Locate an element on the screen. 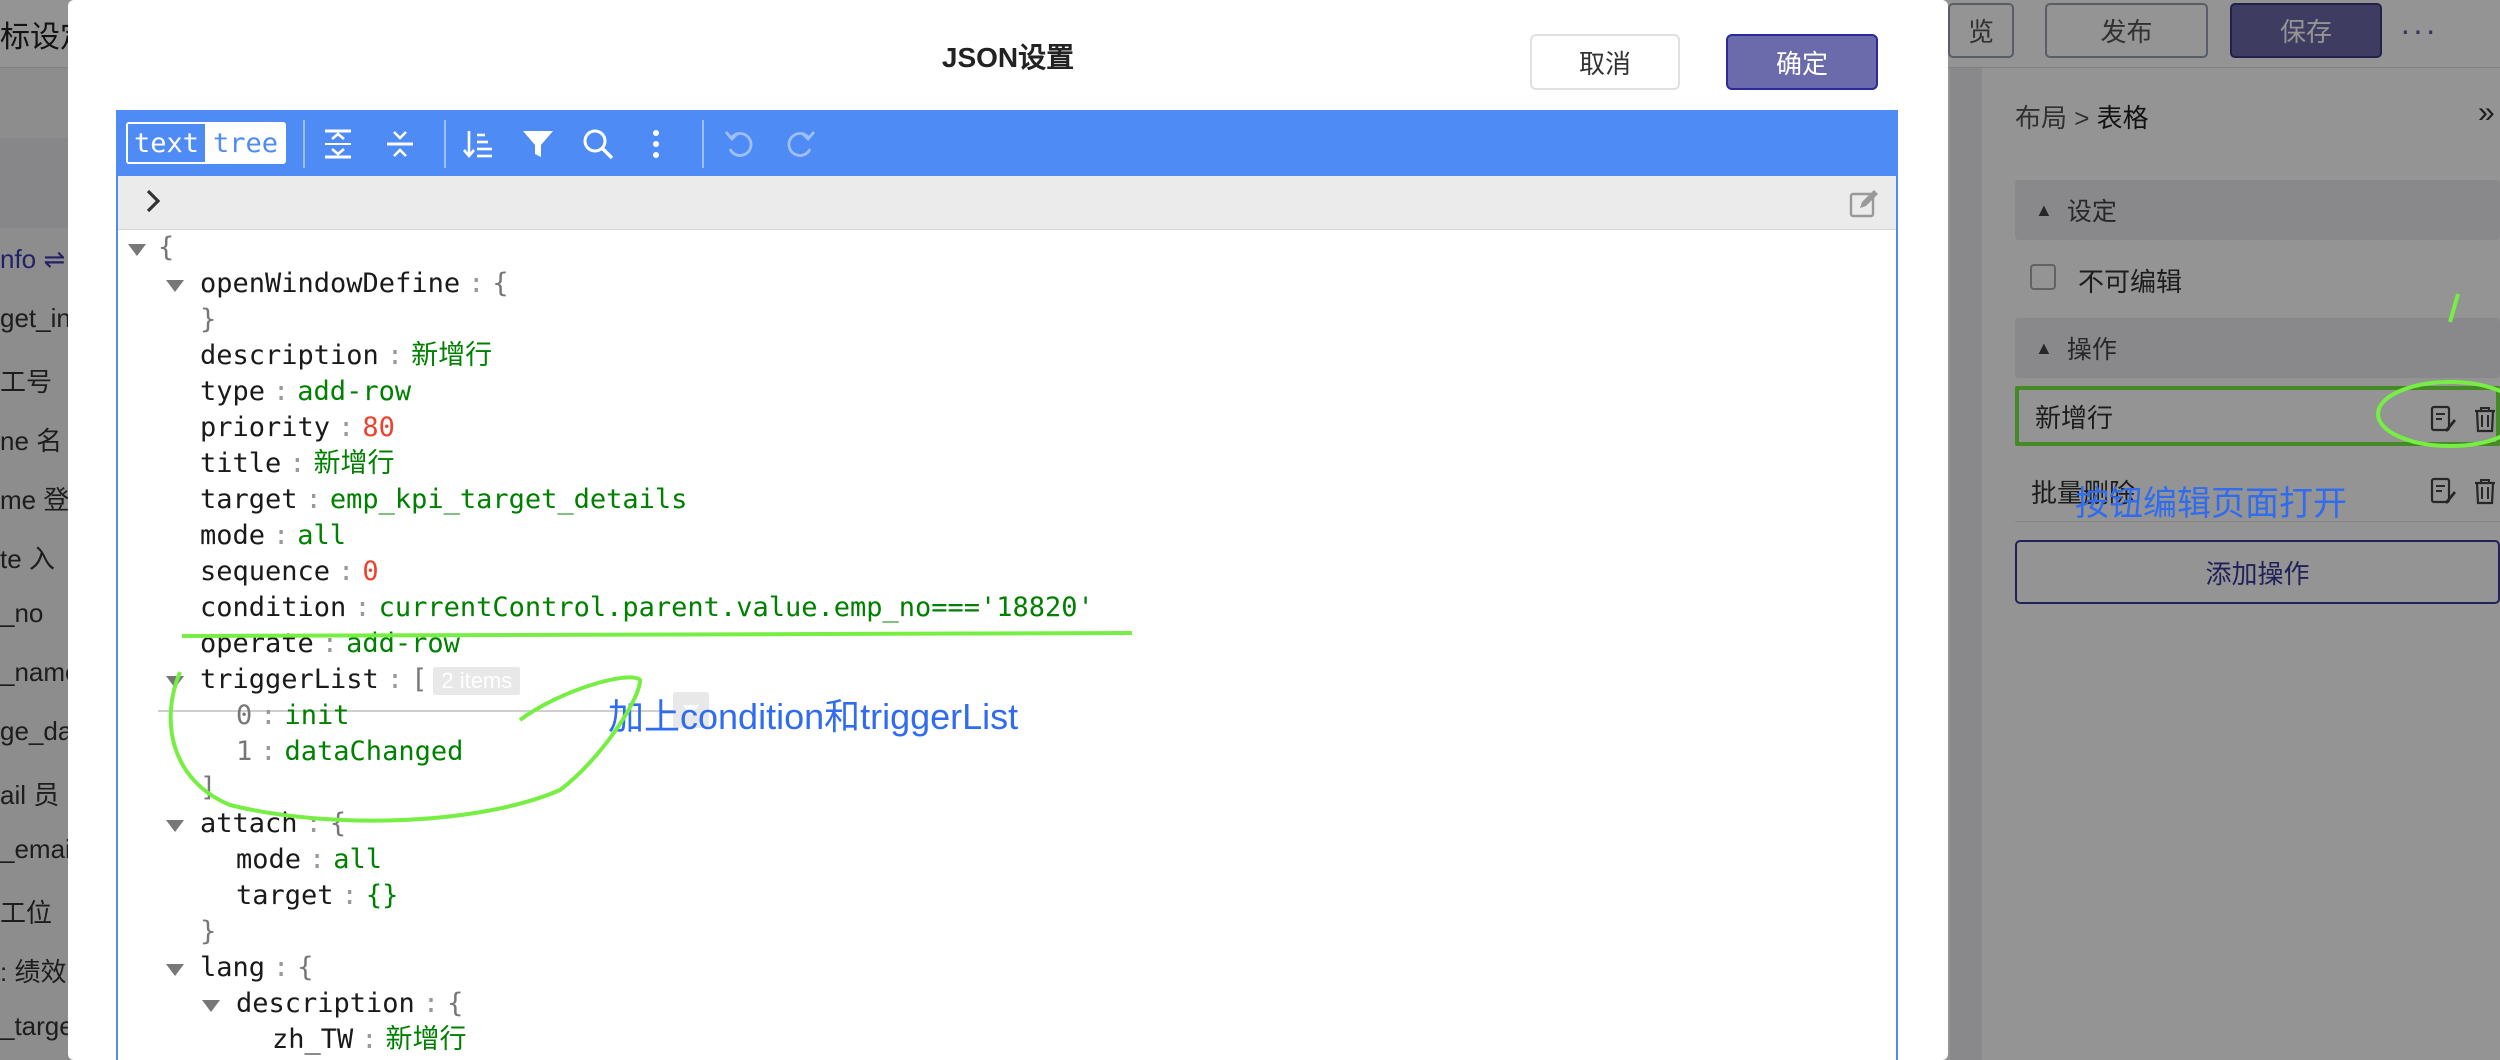 Image resolution: width=2500 pixels, height=1060 pixels. tree-node-type: type: add-row is located at coordinates (305, 392).